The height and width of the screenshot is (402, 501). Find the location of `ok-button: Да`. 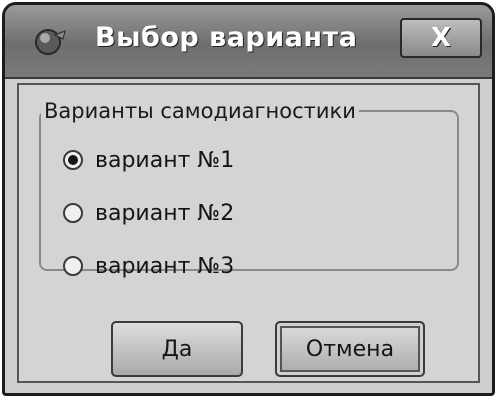

ok-button: Да is located at coordinates (177, 349).